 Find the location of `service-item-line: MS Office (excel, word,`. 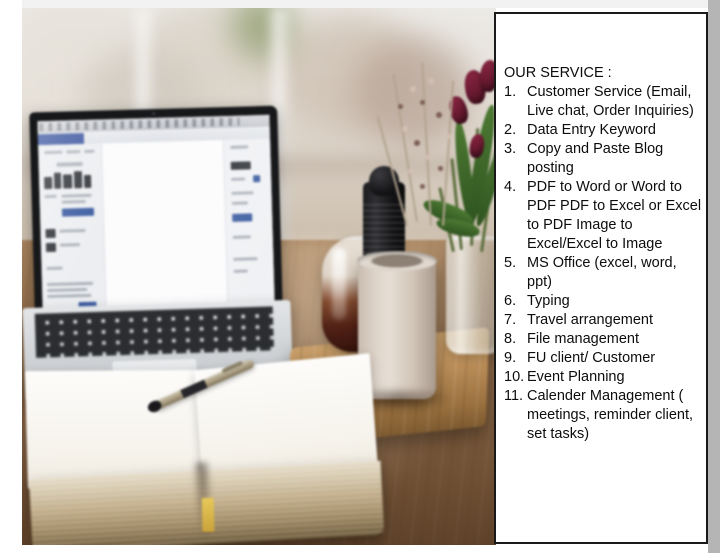

service-item-line: MS Office (excel, word, is located at coordinates (602, 263).